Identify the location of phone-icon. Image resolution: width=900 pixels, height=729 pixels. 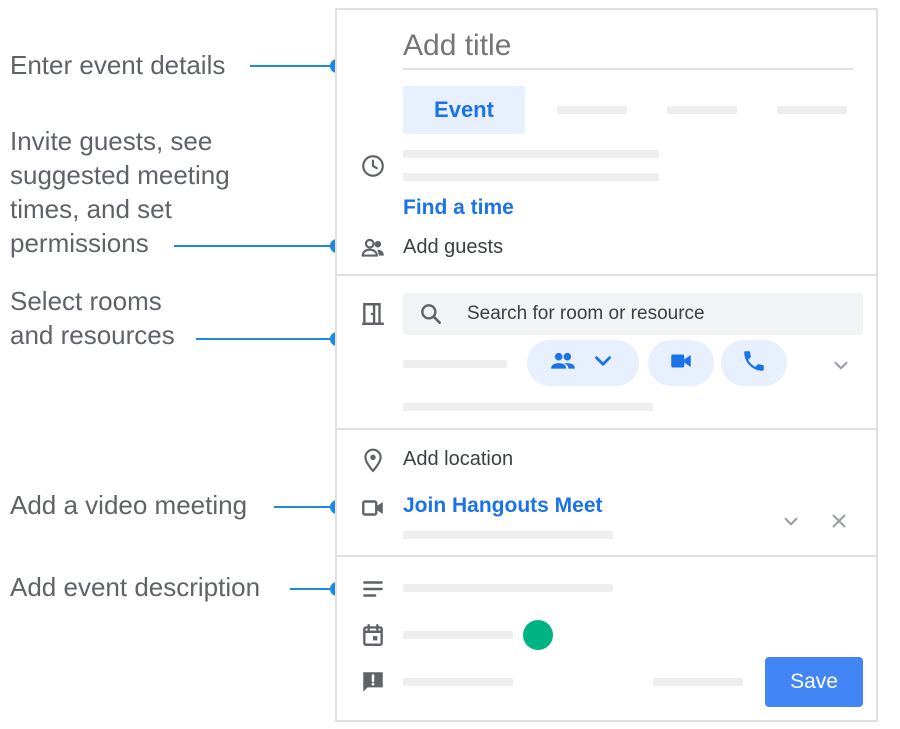
(754, 363).